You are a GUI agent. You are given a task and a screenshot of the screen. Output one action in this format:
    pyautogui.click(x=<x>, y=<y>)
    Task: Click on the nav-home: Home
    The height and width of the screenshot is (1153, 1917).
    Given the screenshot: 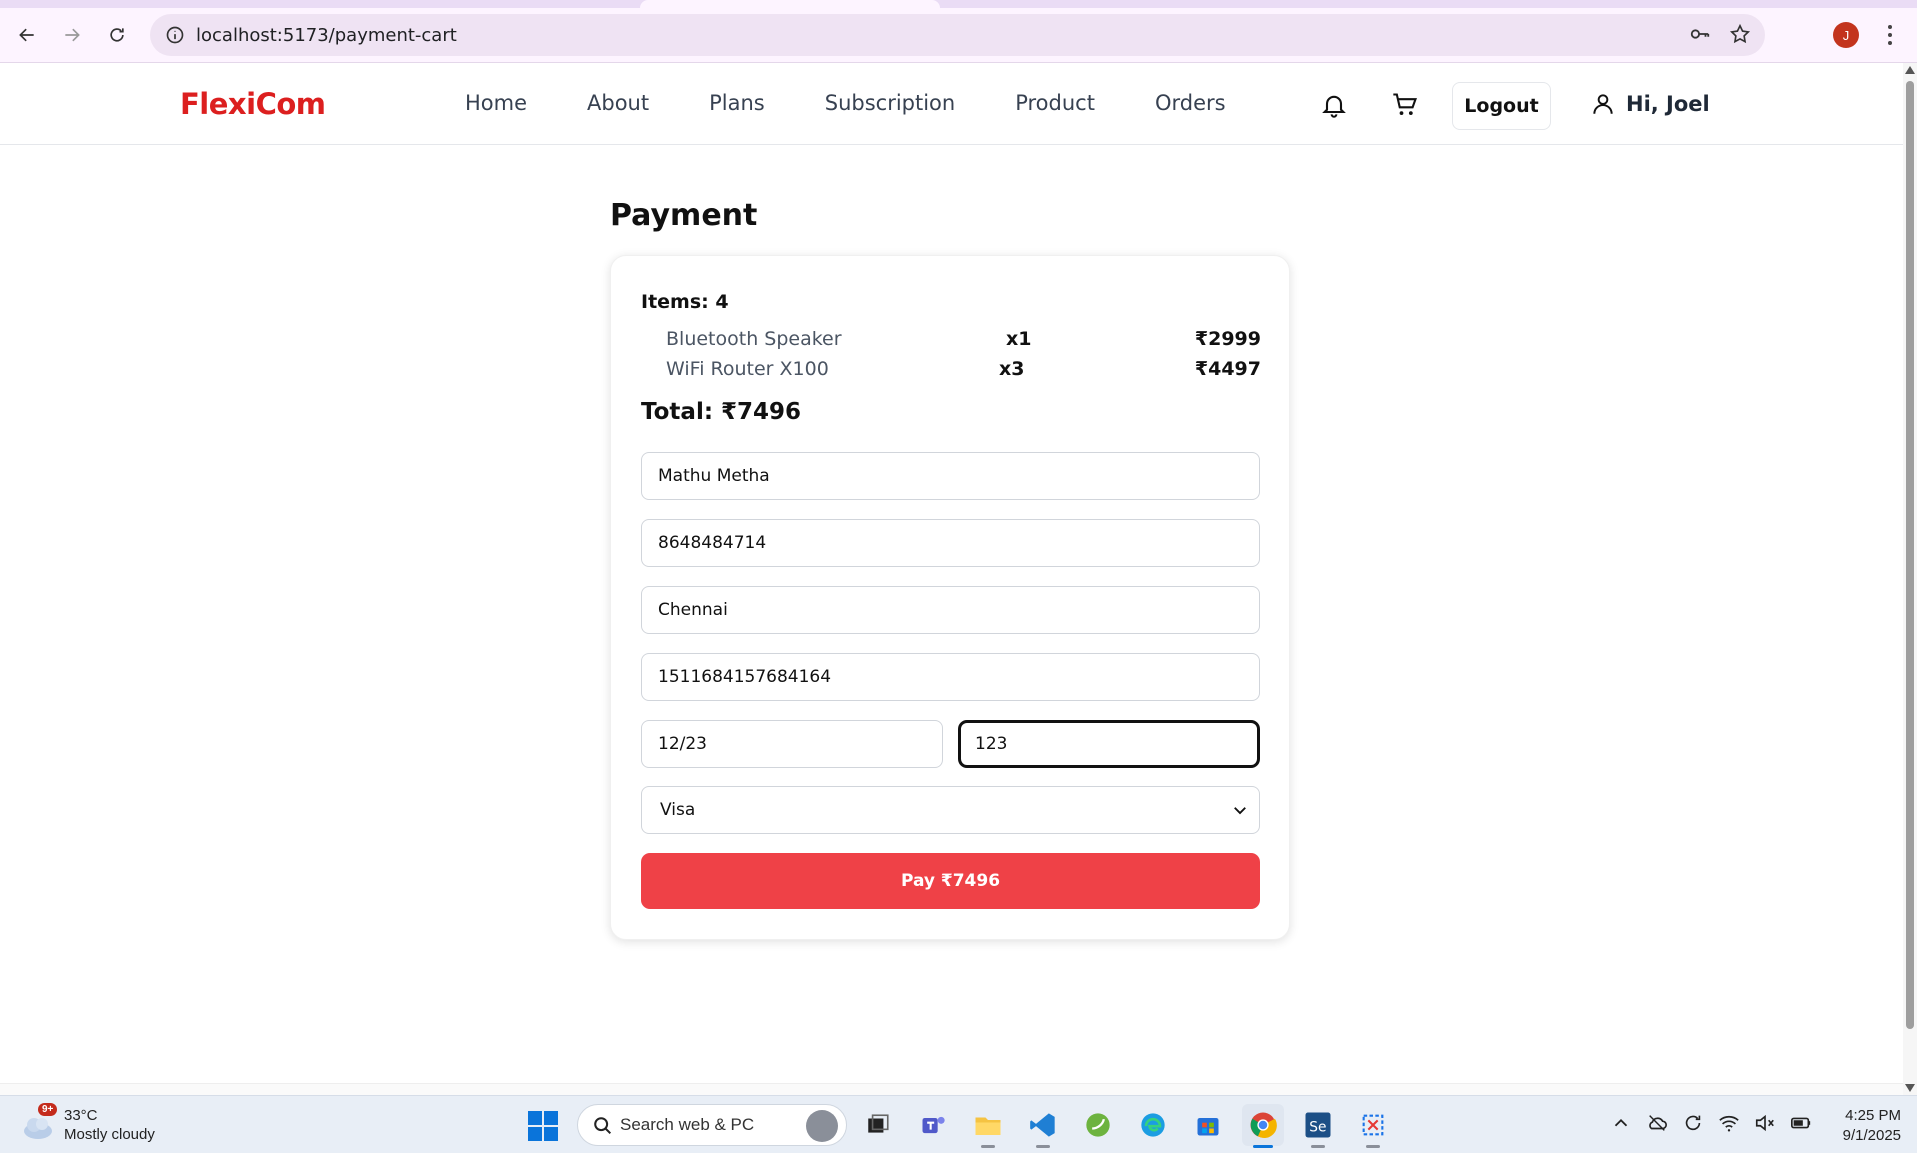 What is the action you would take?
    pyautogui.click(x=496, y=103)
    